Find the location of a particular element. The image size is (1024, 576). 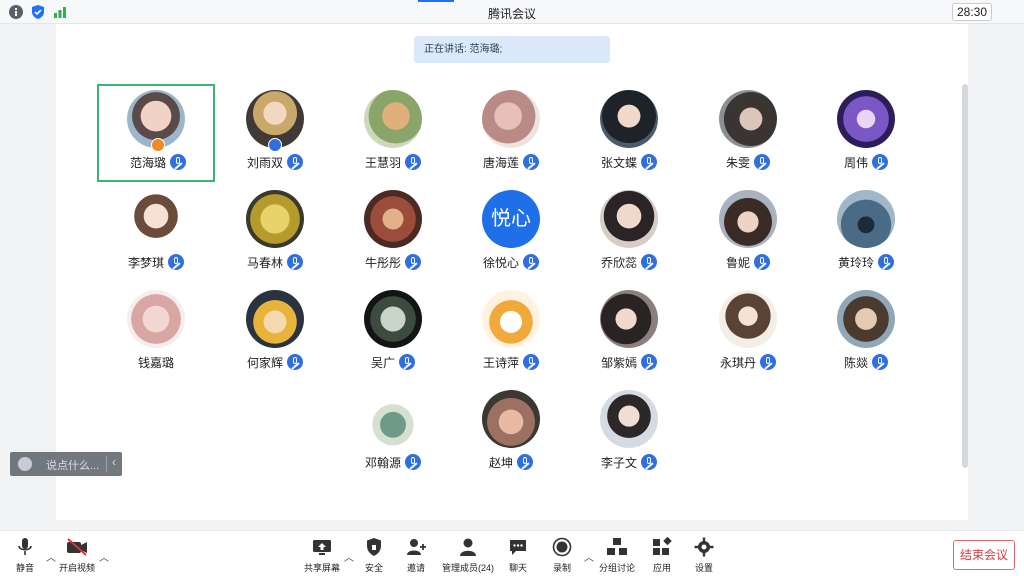

participant-tile: 何家辉 is located at coordinates (275, 333).